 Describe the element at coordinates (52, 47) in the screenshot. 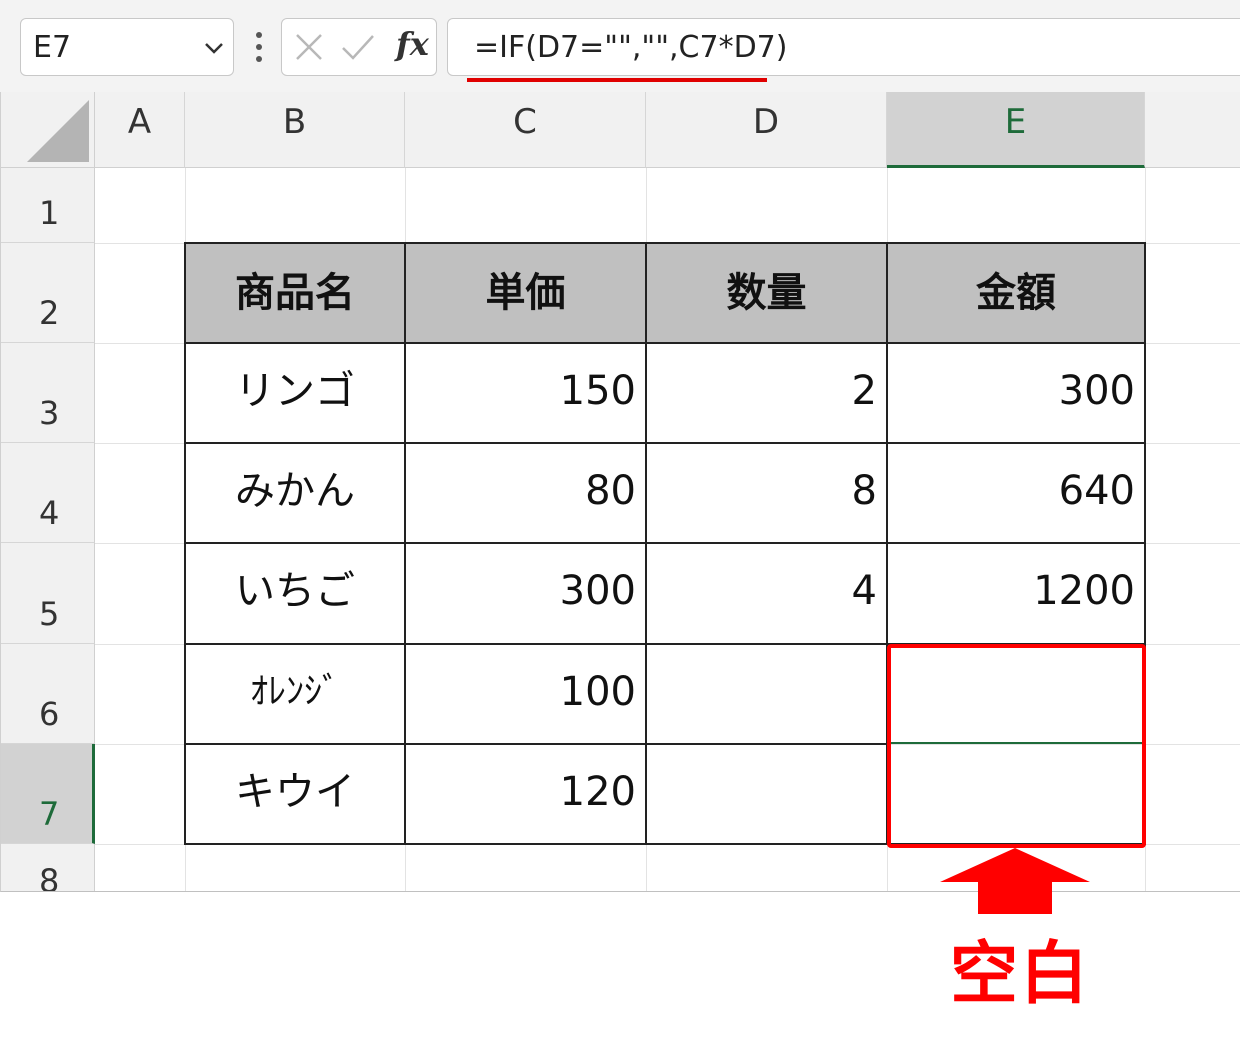

I see `name-box-value: E7` at that location.